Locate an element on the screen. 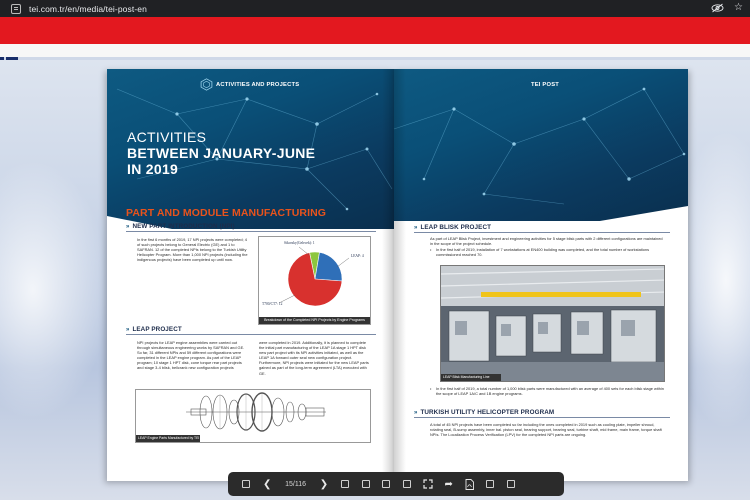 Image resolution: width=750 pixels, height=500 pixels. blisk-heading: » LEAP BLISK PROJECT is located at coordinates (452, 227).